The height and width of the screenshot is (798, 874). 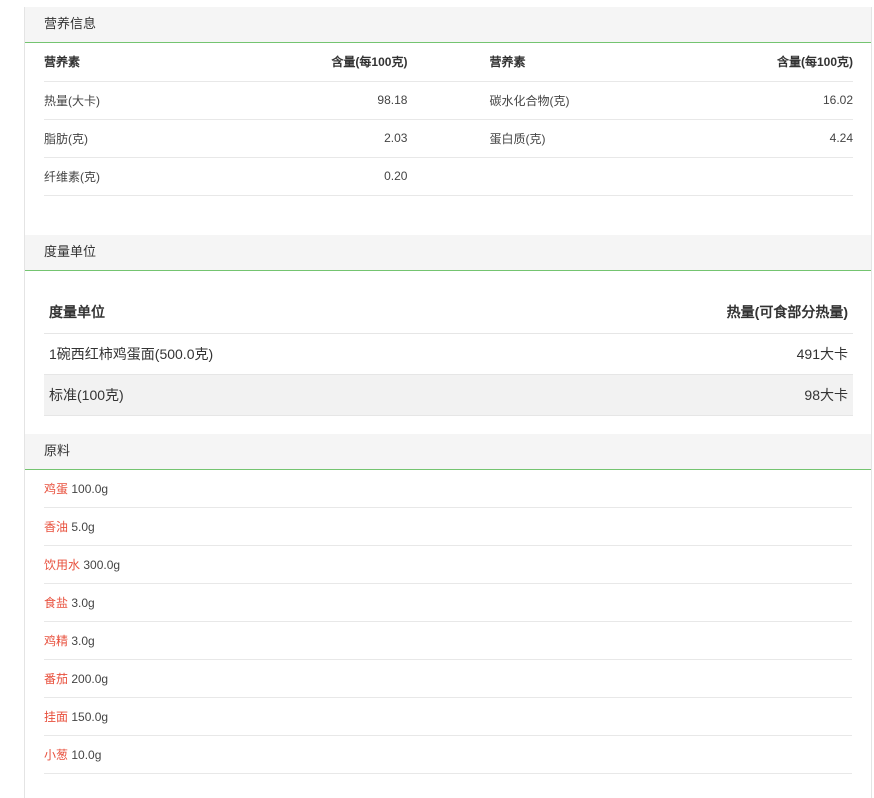 What do you see at coordinates (679, 313) in the screenshot?
I see `calories-header: 热量(可食部分热量)` at bounding box center [679, 313].